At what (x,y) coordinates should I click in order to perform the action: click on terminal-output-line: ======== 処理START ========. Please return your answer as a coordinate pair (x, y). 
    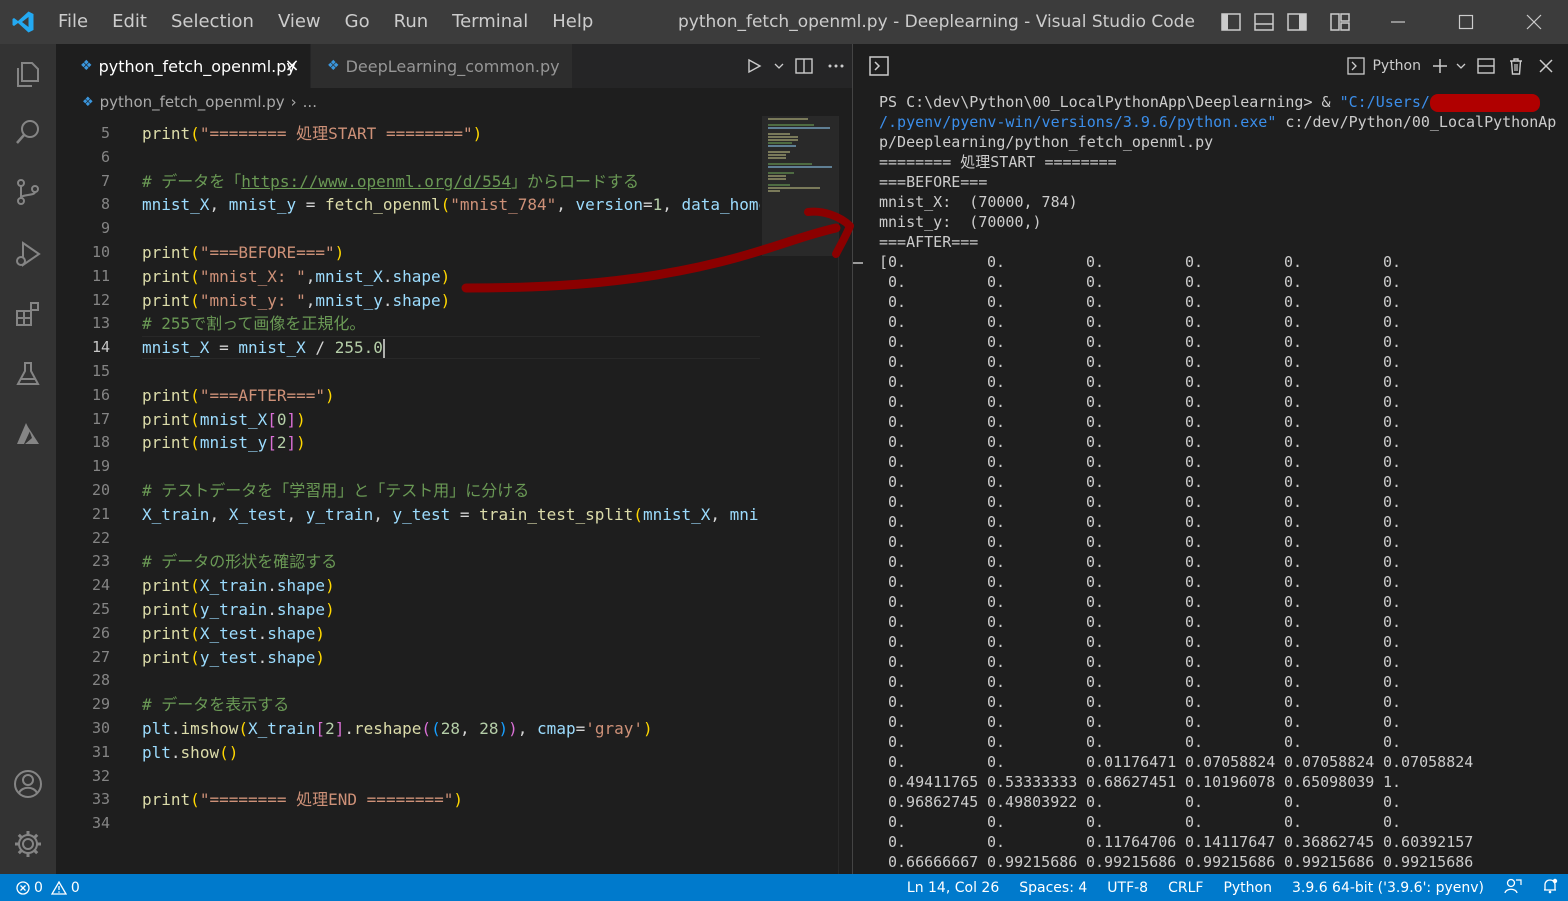
    Looking at the image, I should click on (998, 162).